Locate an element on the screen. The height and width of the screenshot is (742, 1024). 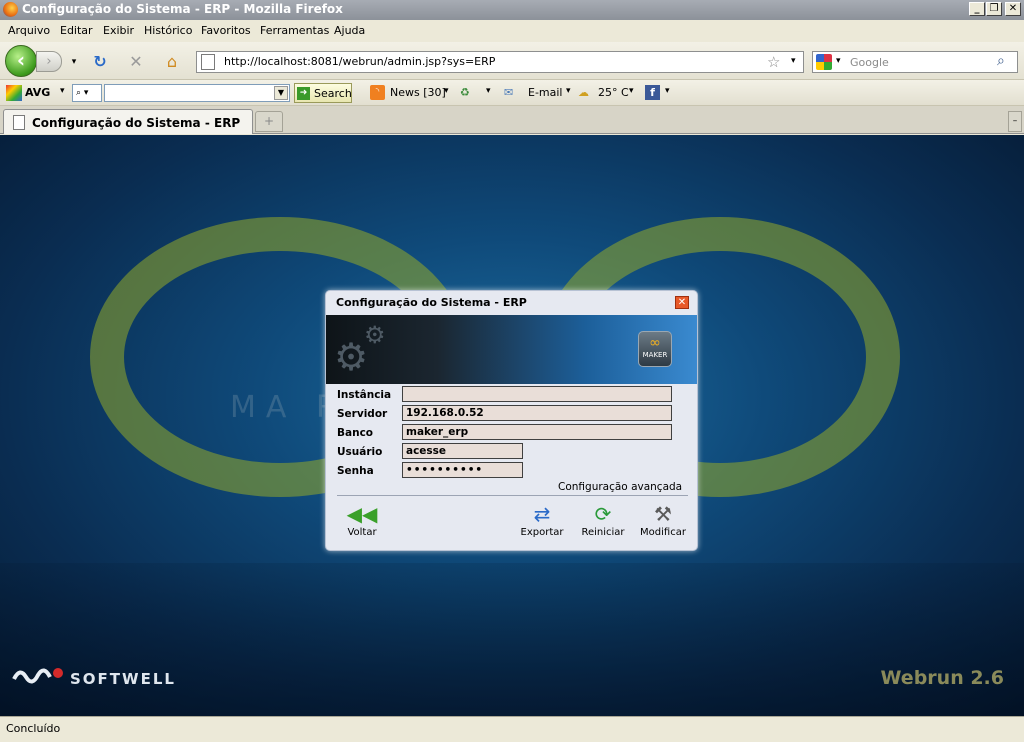
dialog-title: Configuração do Sistema - ERP is located at coordinates (431, 302).